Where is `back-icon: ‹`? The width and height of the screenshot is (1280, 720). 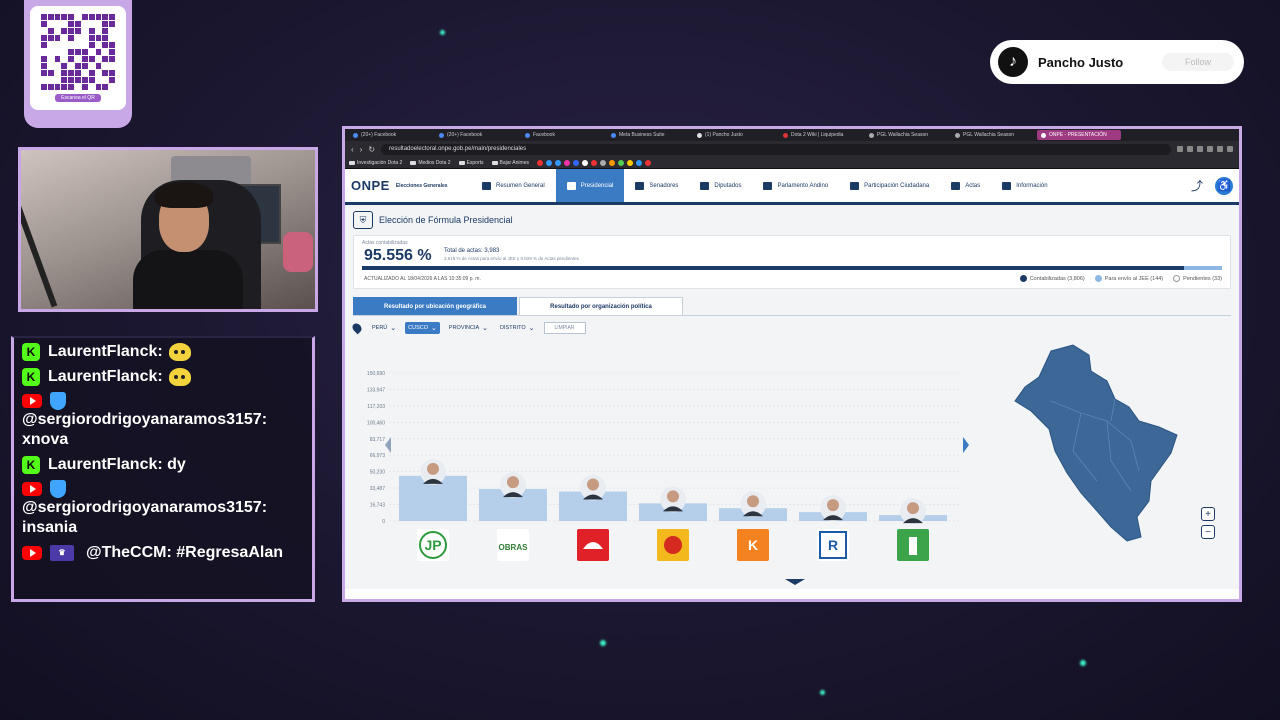
back-icon: ‹ is located at coordinates (352, 149).